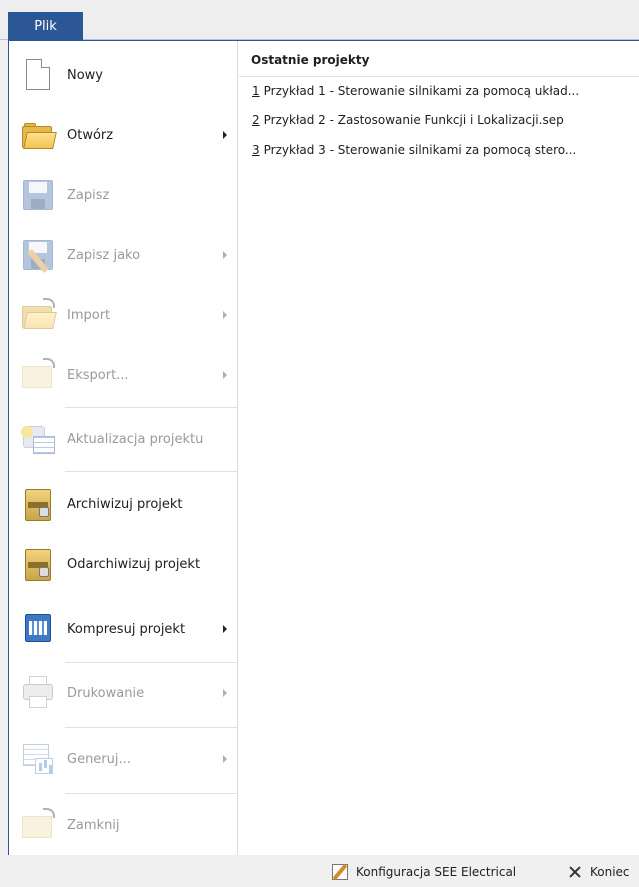 This screenshot has width=639, height=887. I want to click on generate-icon, so click(38, 759).